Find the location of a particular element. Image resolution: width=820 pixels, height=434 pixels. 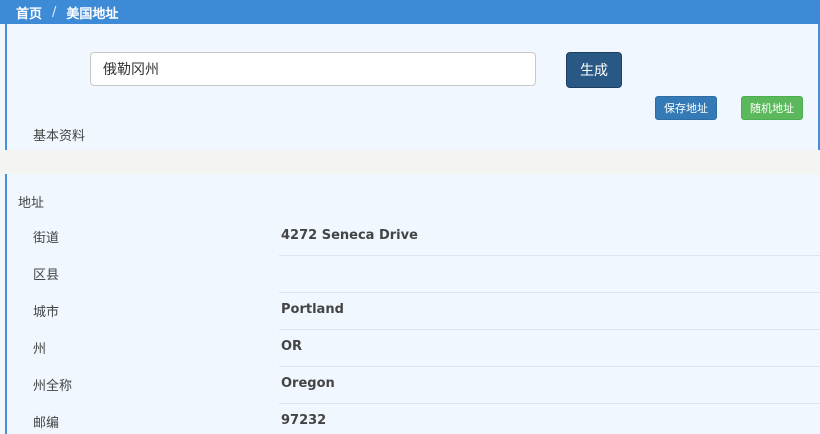

row-label: 邮编 is located at coordinates (46, 423).